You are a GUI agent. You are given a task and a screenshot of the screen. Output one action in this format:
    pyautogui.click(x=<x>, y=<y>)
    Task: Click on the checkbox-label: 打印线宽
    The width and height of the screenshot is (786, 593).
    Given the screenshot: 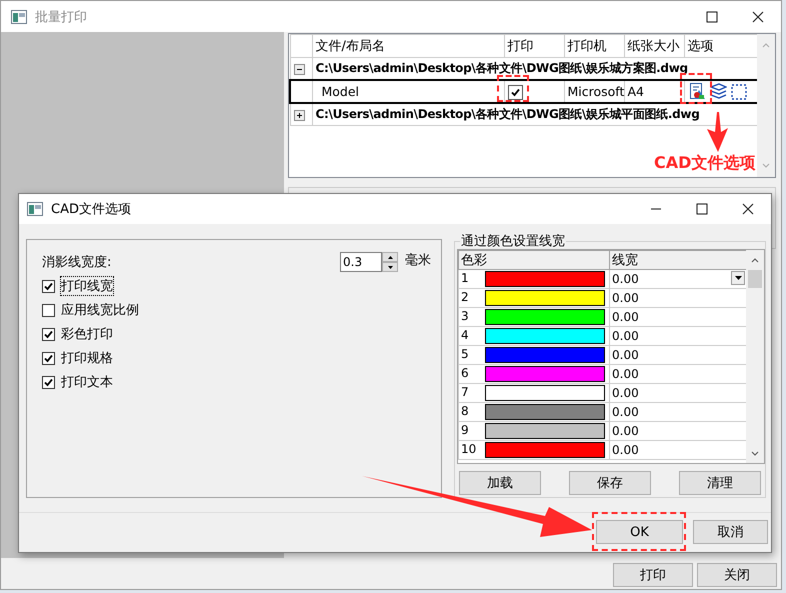 What is the action you would take?
    pyautogui.click(x=87, y=286)
    